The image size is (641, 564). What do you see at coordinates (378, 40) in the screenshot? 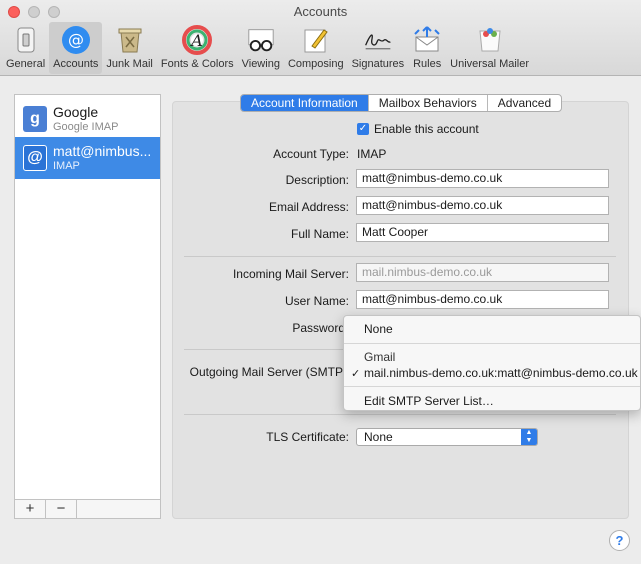
I see `signature-icon` at bounding box center [378, 40].